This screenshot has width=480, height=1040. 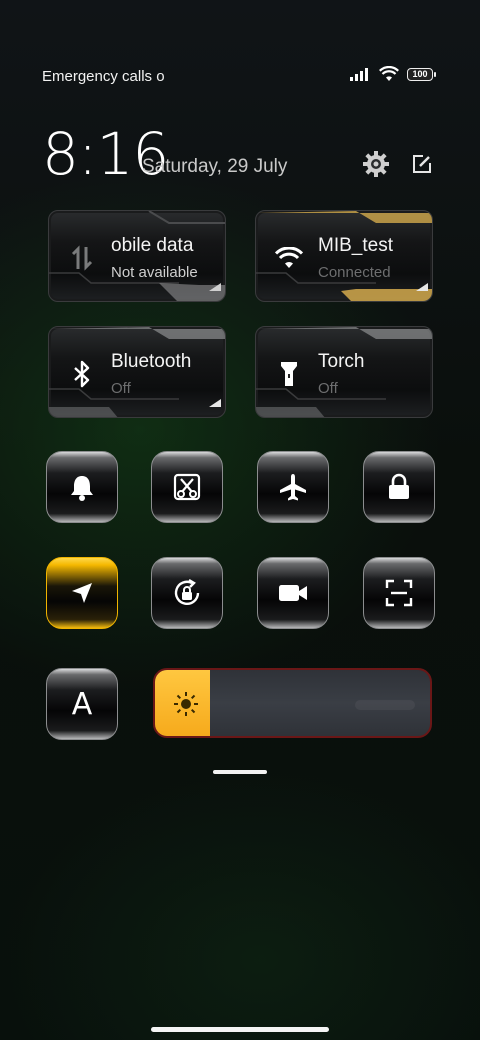 I want to click on signal-bars-icon, so click(x=359, y=74).